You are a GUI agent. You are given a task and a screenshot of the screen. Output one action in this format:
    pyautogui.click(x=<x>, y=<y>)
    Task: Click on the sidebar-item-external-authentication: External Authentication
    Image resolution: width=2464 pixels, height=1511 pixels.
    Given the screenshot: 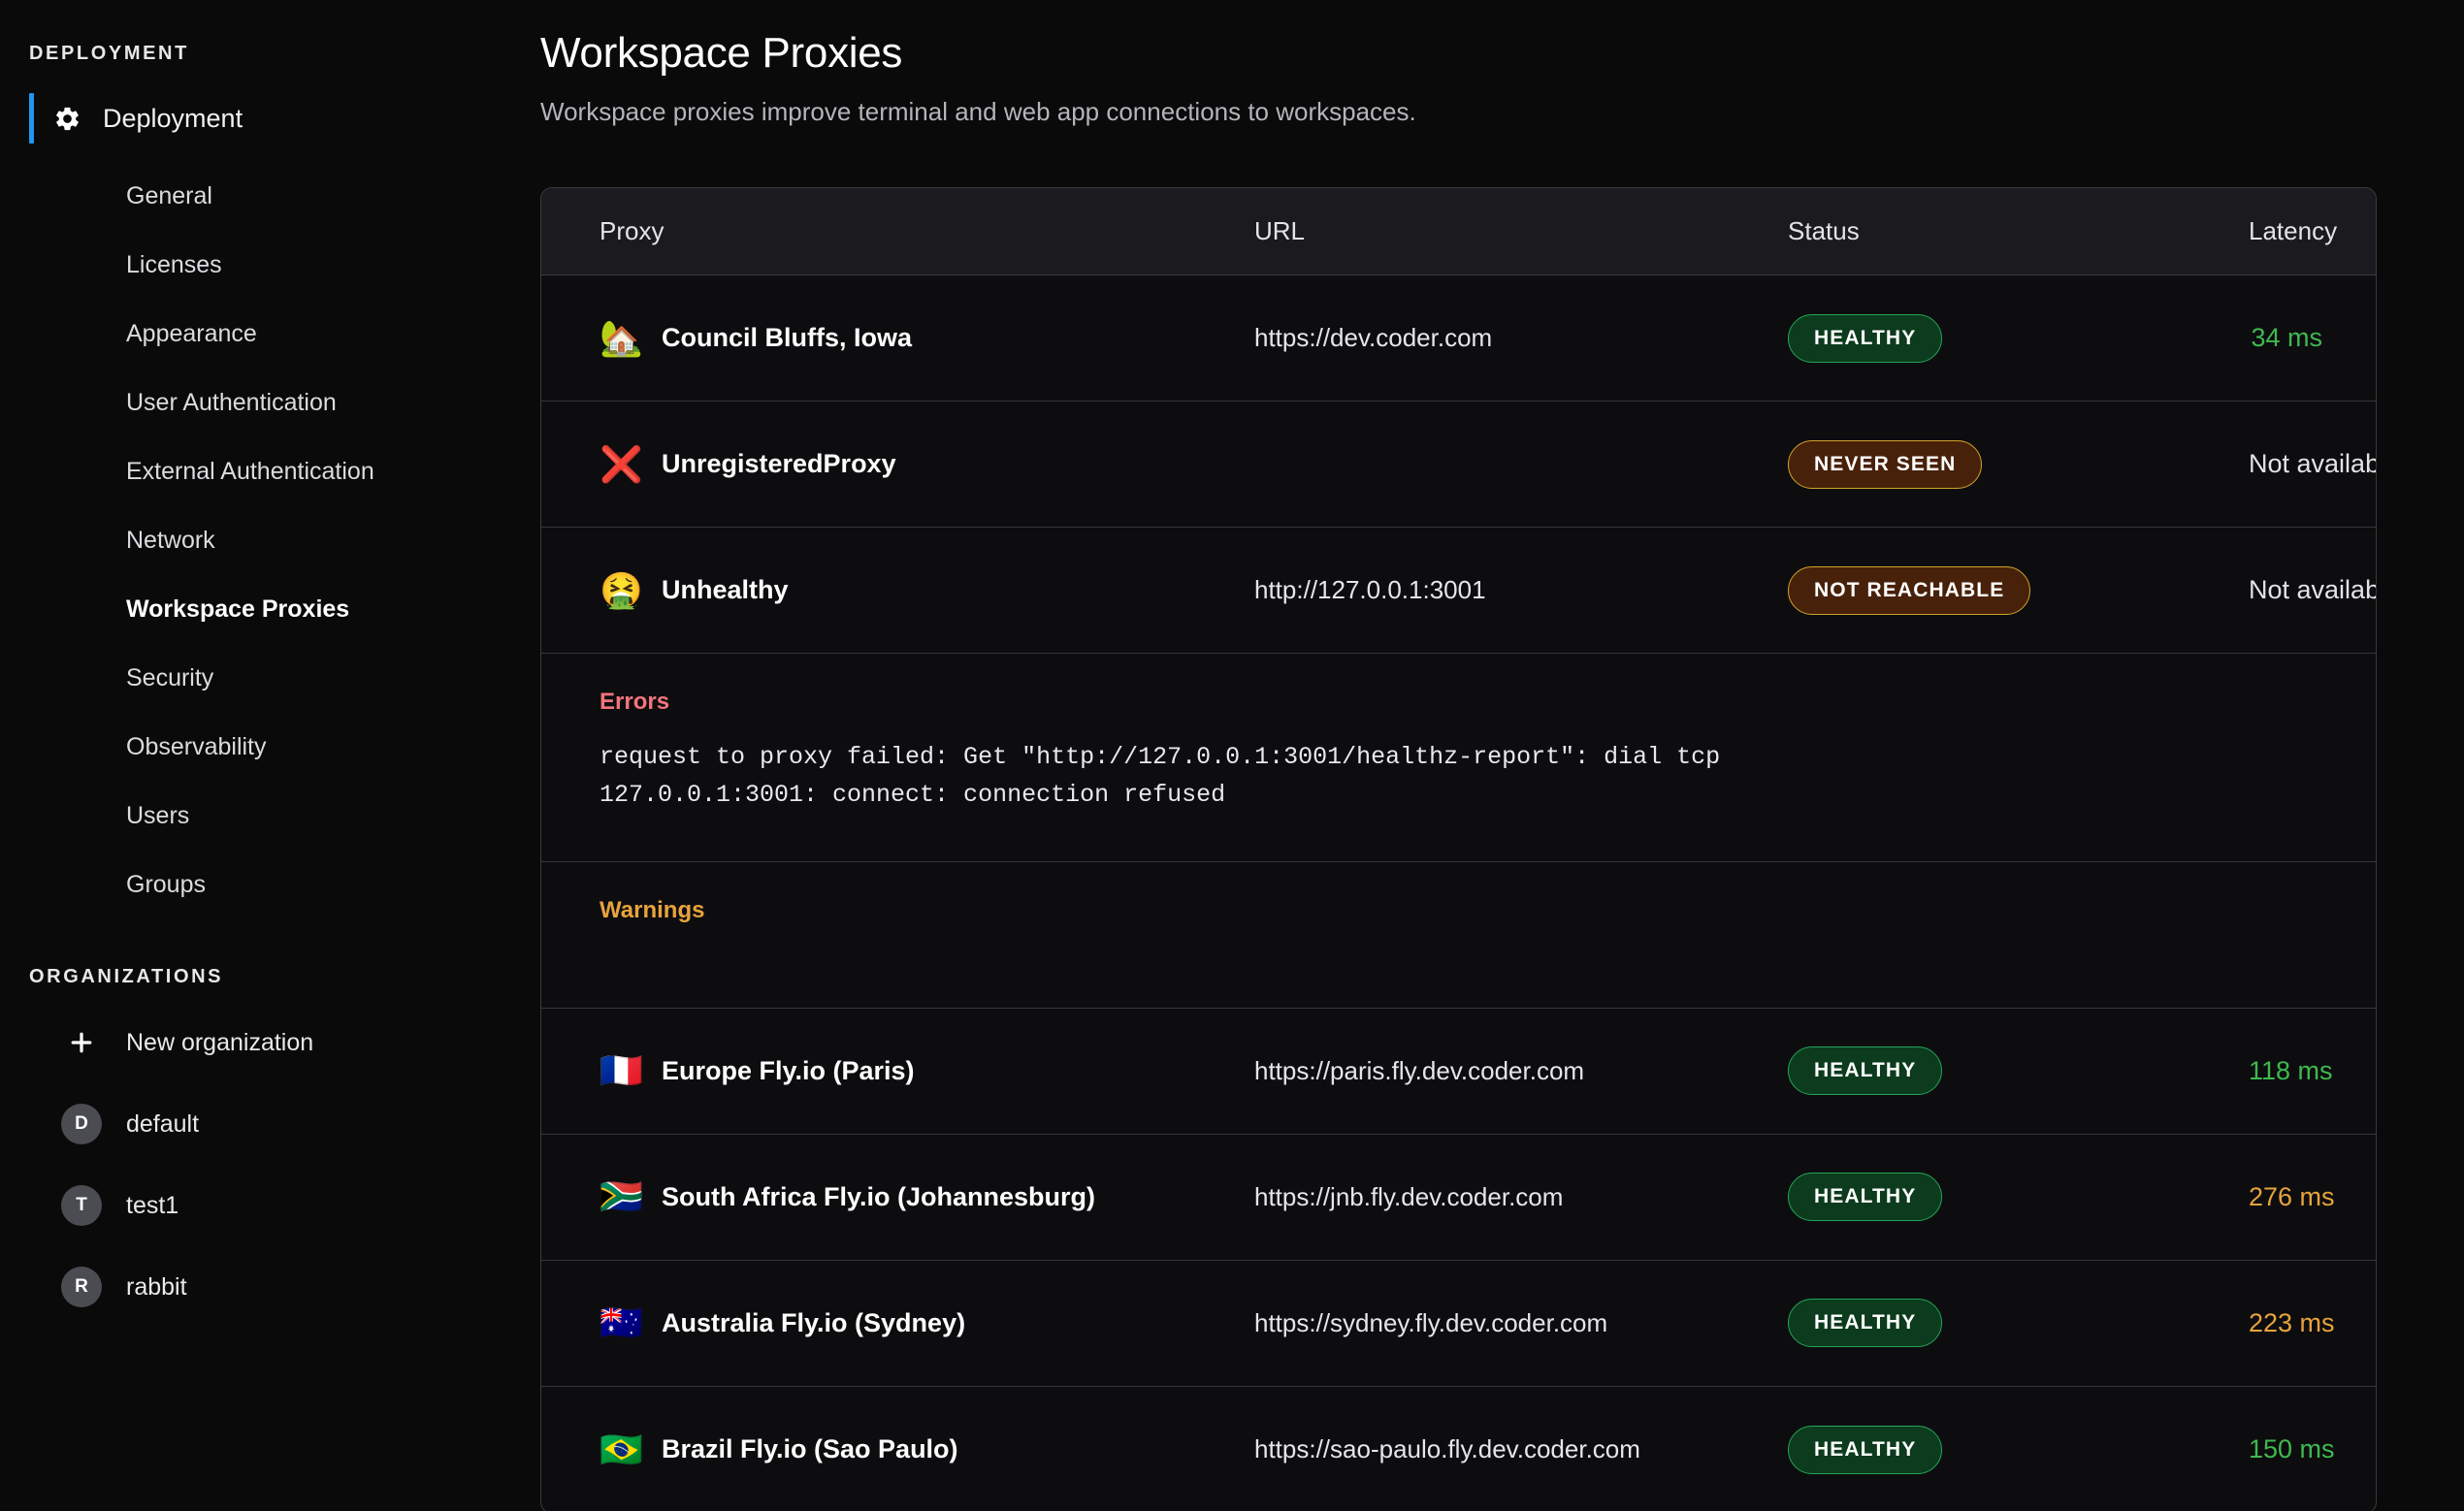 What is the action you would take?
    pyautogui.click(x=270, y=471)
    